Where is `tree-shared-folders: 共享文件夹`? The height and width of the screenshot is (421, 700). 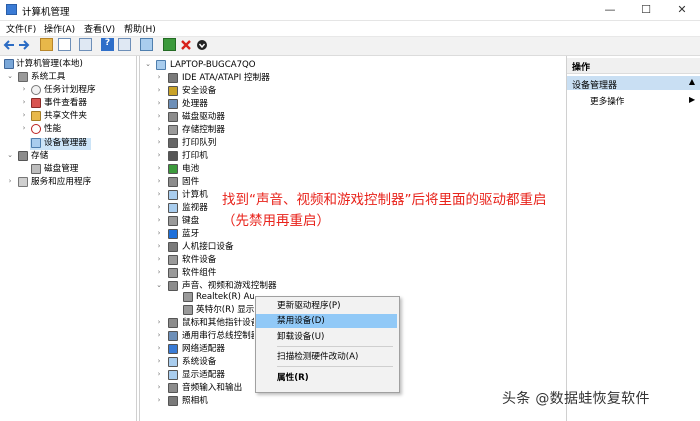
tree-shared-folders: 共享文件夹 is located at coordinates (65, 116).